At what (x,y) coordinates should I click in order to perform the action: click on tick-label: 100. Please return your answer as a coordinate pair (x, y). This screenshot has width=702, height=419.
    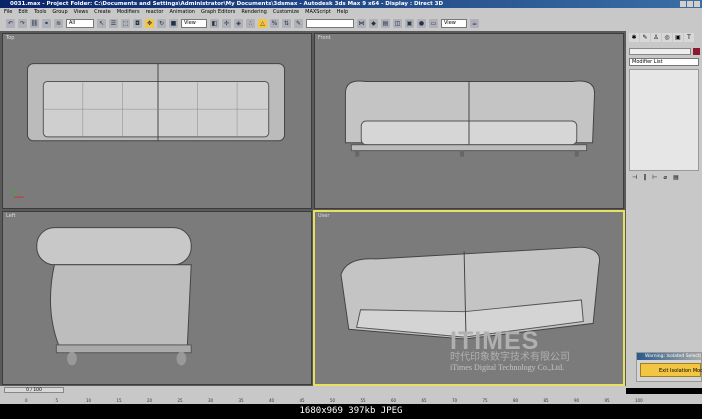
    Looking at the image, I should click on (639, 400).